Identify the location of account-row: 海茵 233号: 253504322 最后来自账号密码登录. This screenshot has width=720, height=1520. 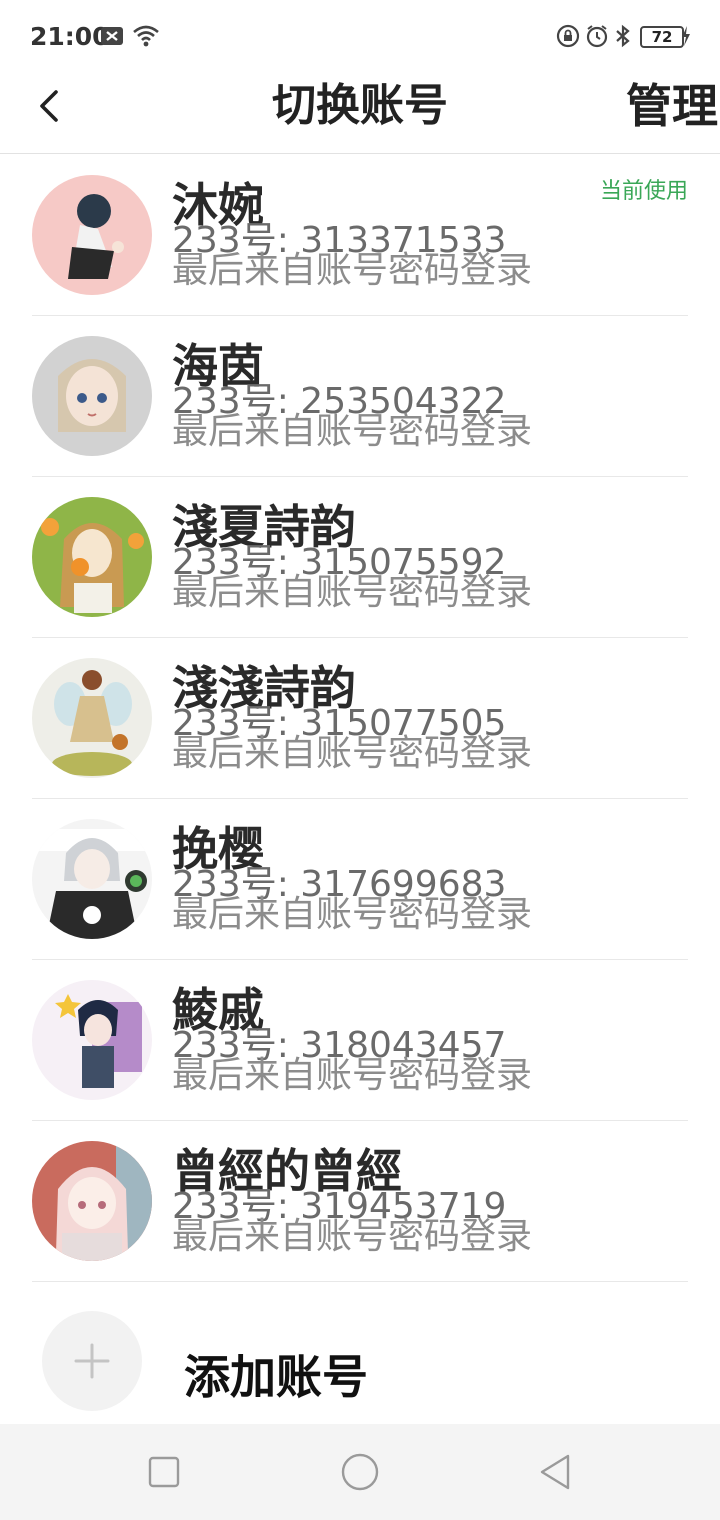
(360, 396).